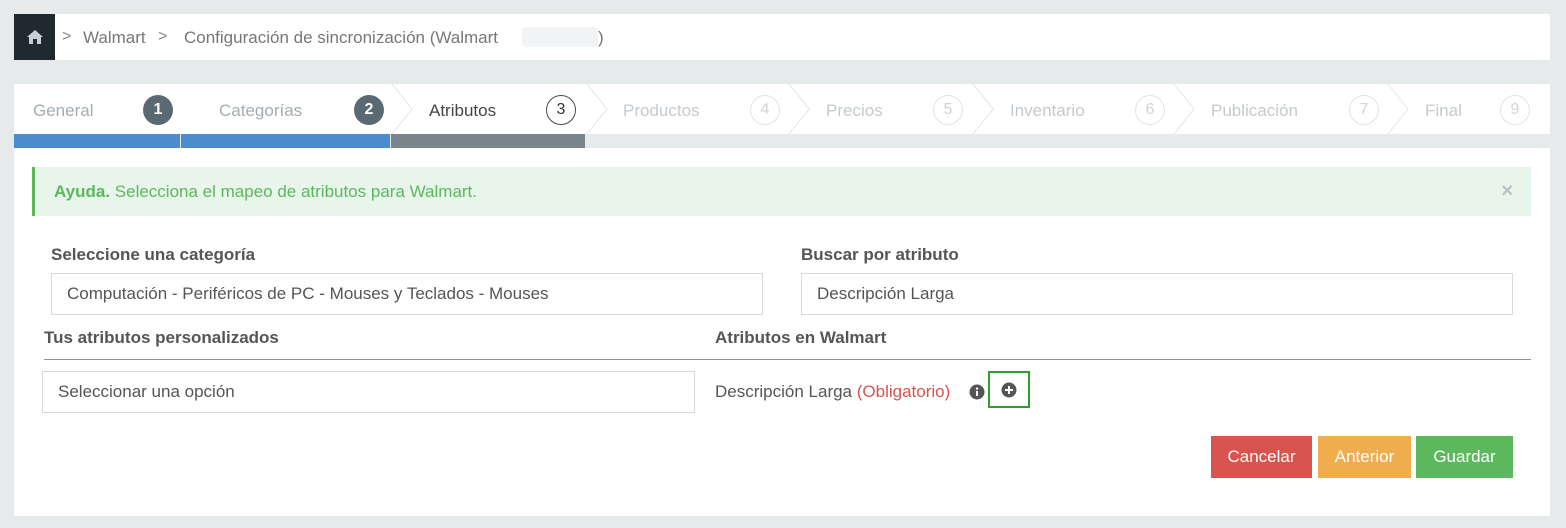 Image resolution: width=1566 pixels, height=528 pixels. What do you see at coordinates (948, 110) in the screenshot?
I see `step-number-5: 5` at bounding box center [948, 110].